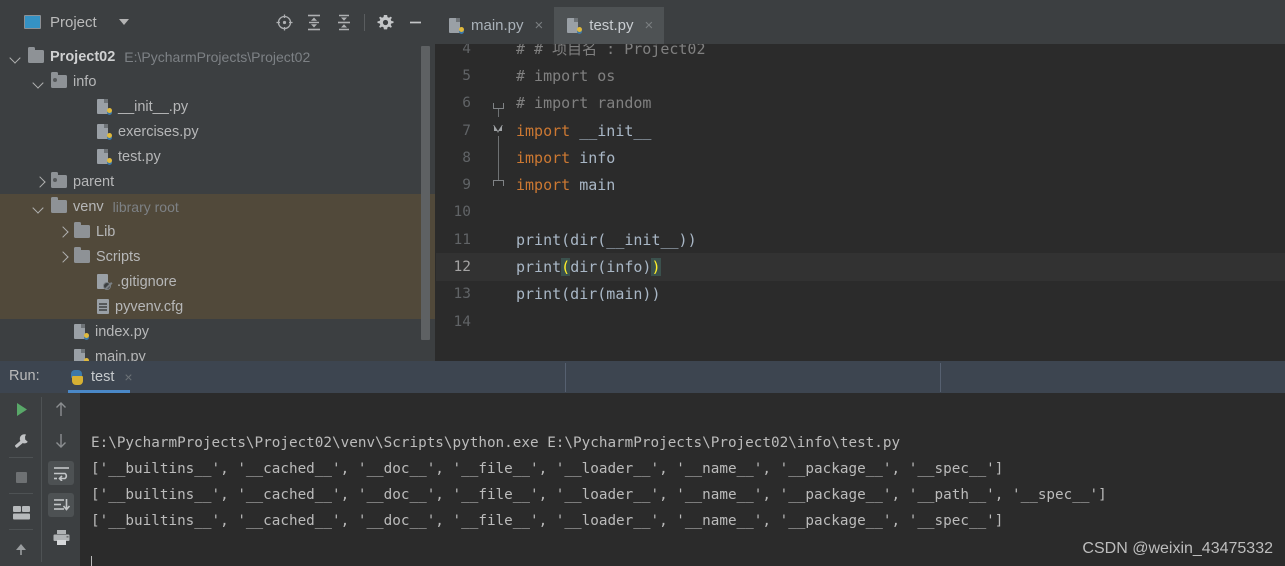 Image resolution: width=1285 pixels, height=566 pixels. Describe the element at coordinates (218, 56) in the screenshot. I see `tree-item-project02: Project02 E:\PycharmProjects\Project02` at that location.